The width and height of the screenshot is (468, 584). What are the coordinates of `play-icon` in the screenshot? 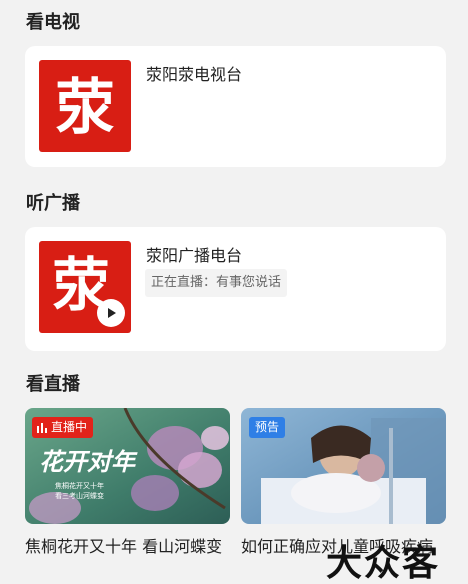 It's located at (111, 313).